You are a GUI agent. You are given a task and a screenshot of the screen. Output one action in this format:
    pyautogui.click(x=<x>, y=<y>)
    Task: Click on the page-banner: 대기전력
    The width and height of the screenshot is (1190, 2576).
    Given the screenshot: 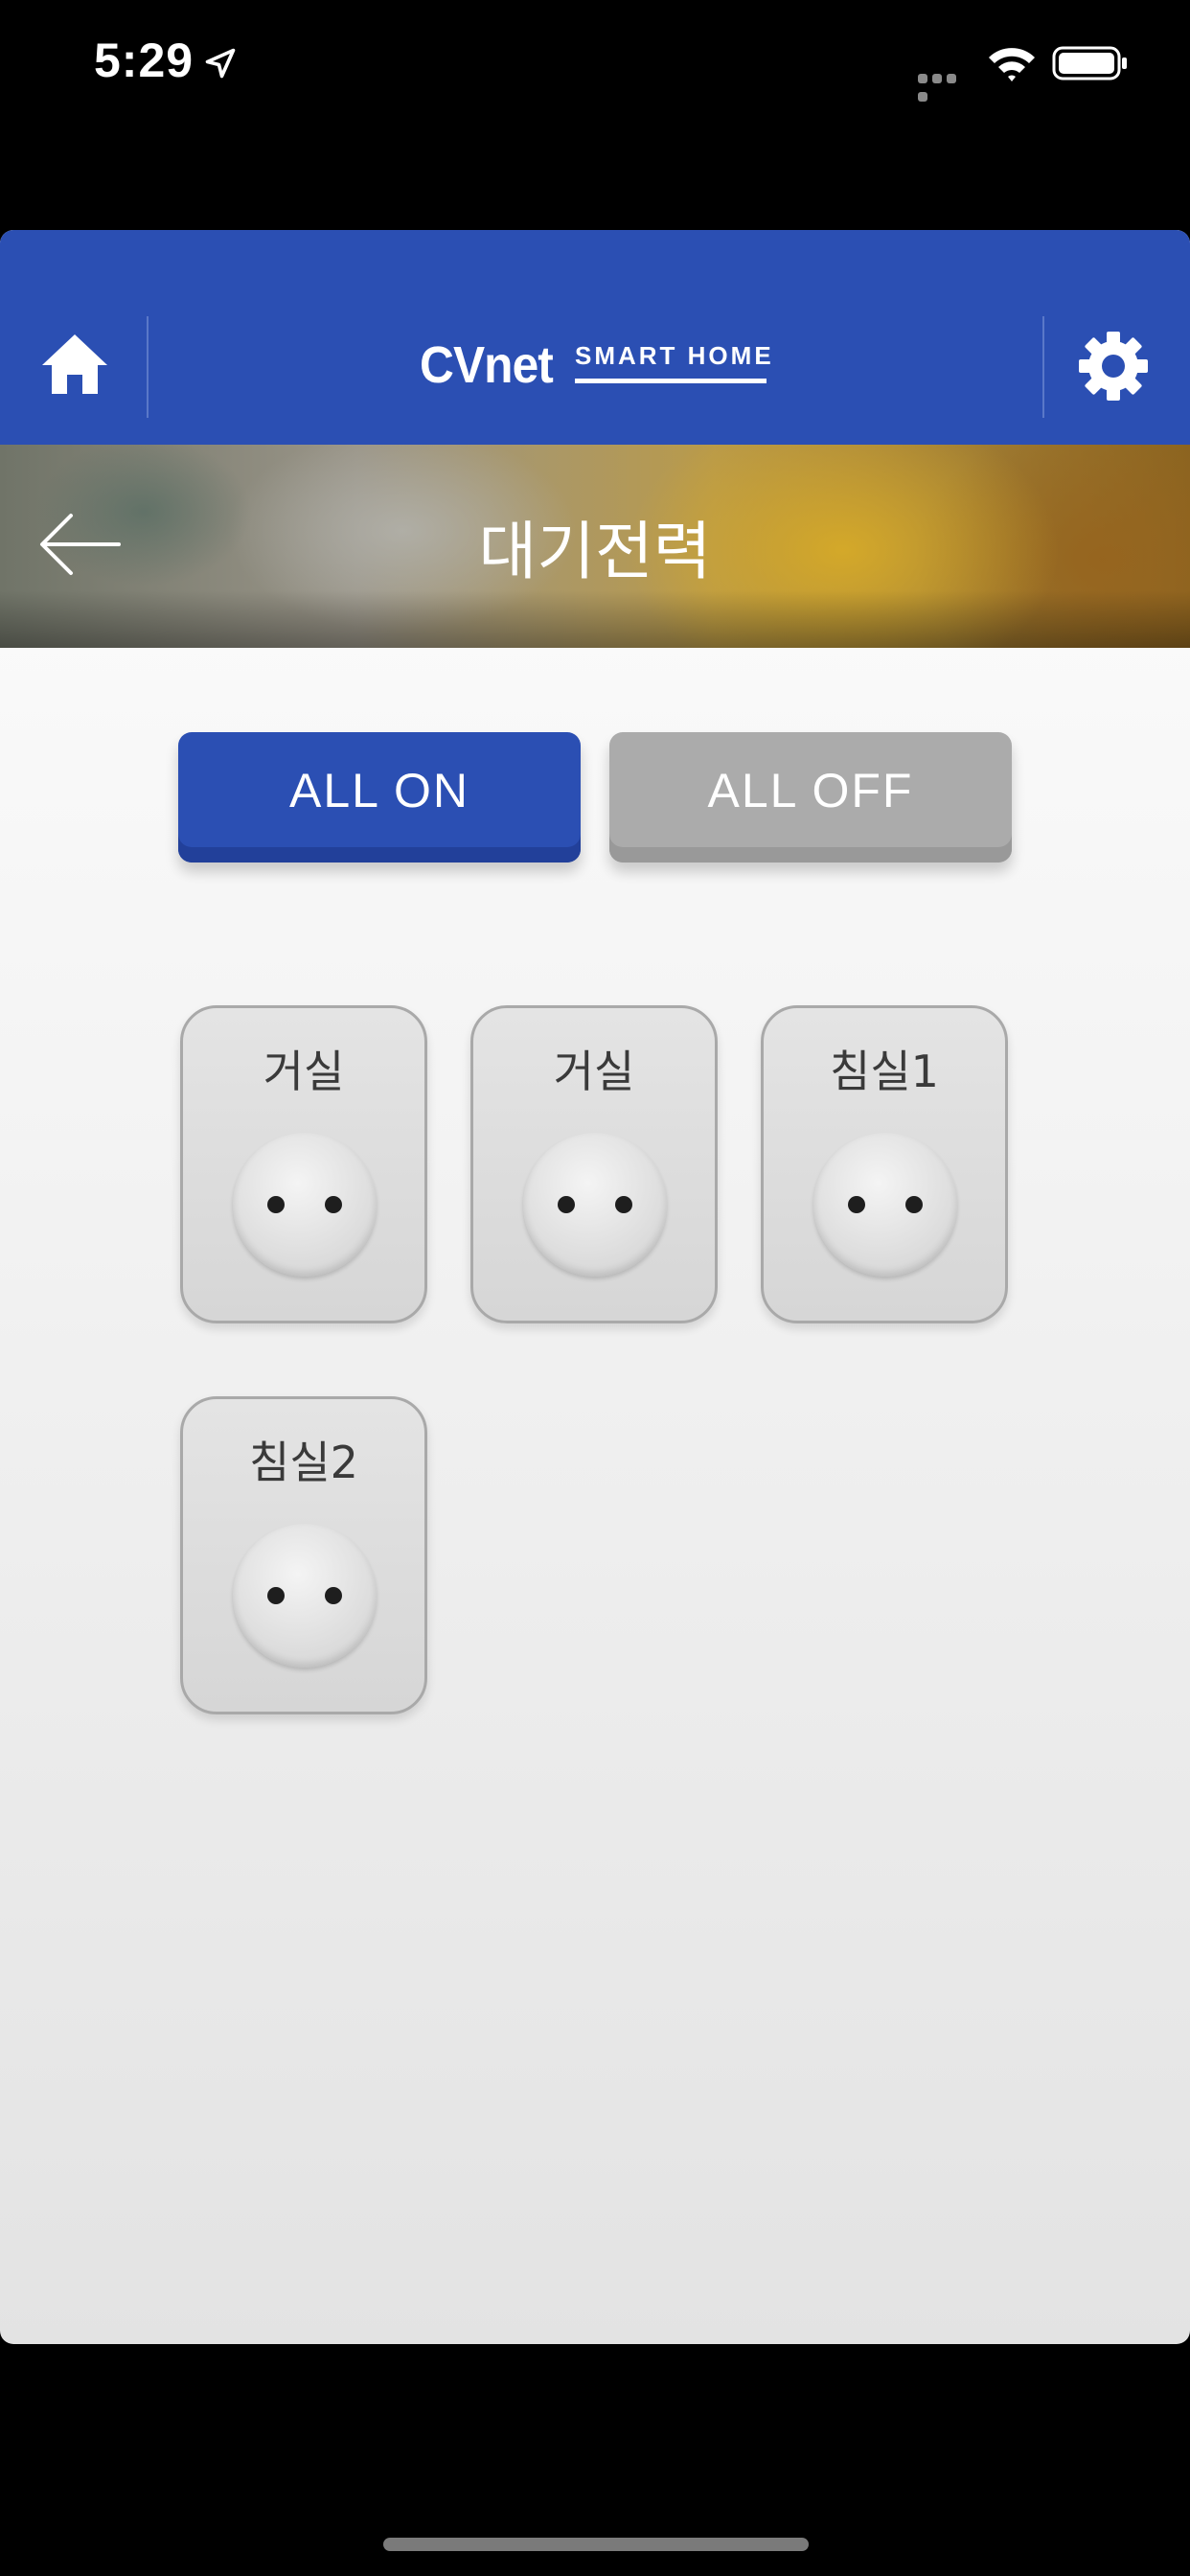 What is the action you would take?
    pyautogui.click(x=595, y=546)
    